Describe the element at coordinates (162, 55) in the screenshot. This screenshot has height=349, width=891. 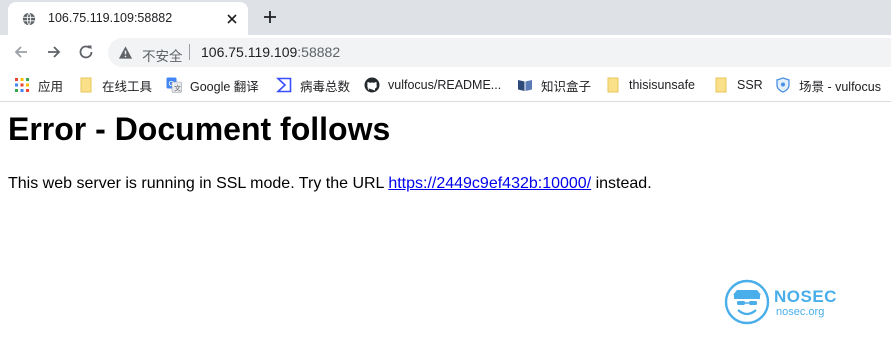
I see `security-label: 不安全` at that location.